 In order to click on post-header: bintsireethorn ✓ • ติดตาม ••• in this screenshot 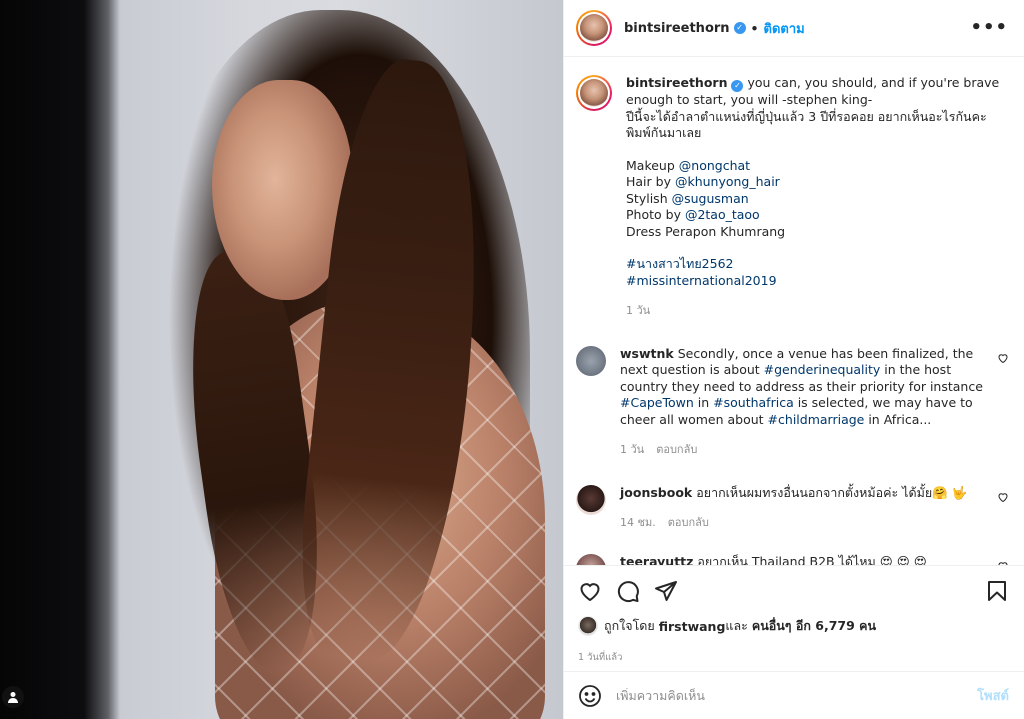, I will do `click(794, 28)`.